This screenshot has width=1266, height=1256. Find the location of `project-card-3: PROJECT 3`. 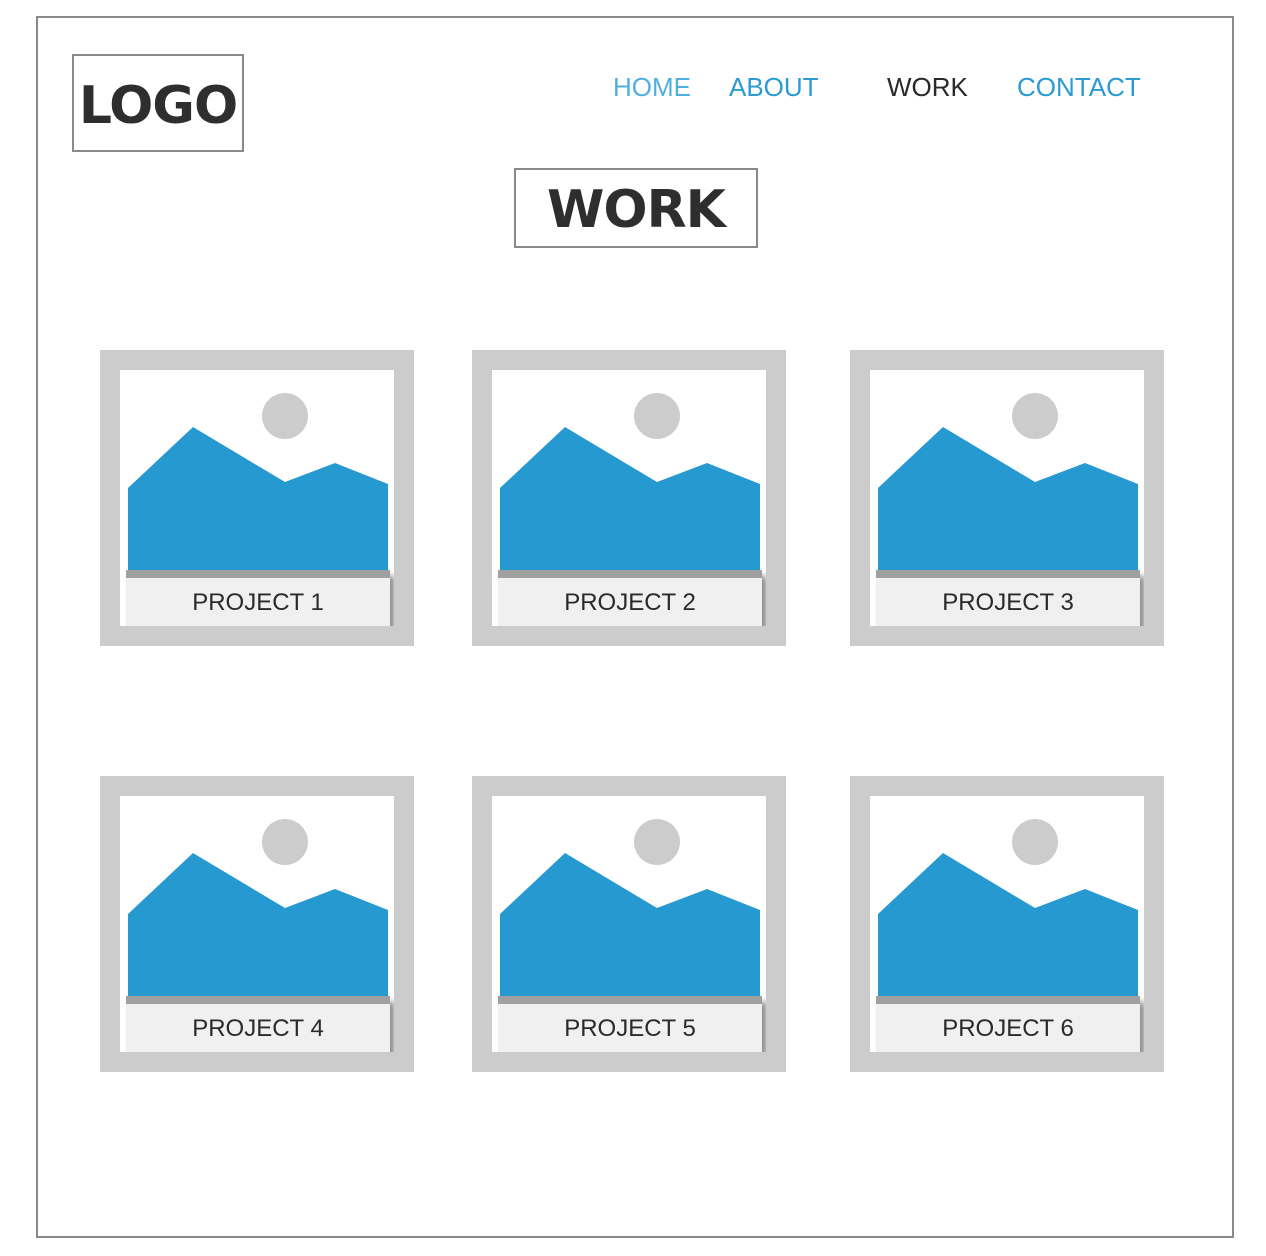

project-card-3: PROJECT 3 is located at coordinates (1007, 498).